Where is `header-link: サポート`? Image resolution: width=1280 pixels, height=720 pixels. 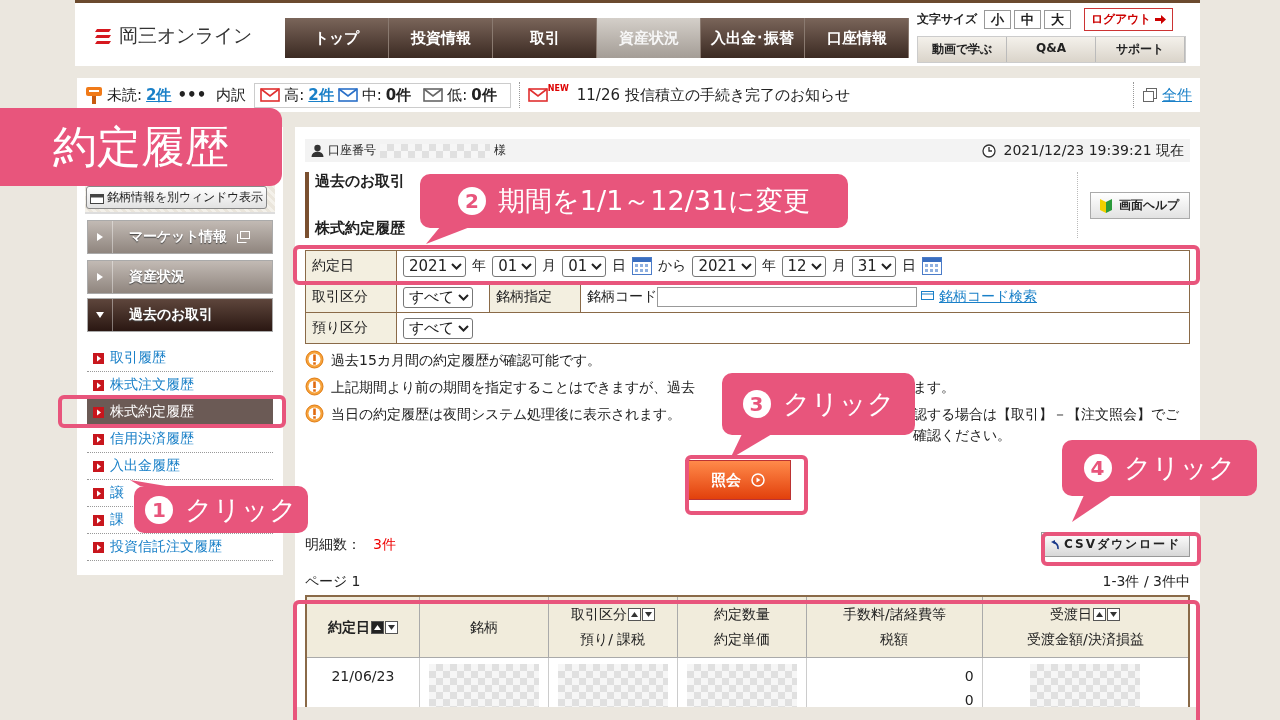 header-link: サポート is located at coordinates (1140, 49).